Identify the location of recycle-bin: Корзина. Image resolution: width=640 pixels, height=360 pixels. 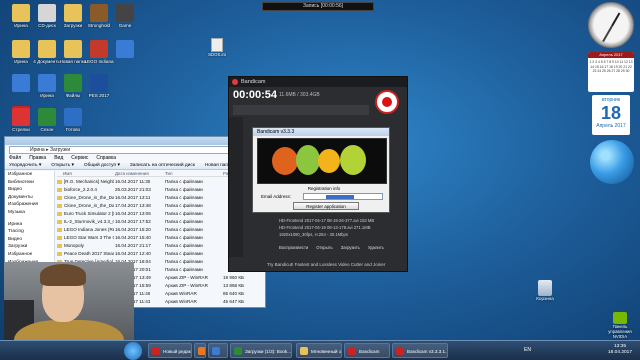
(545, 290).